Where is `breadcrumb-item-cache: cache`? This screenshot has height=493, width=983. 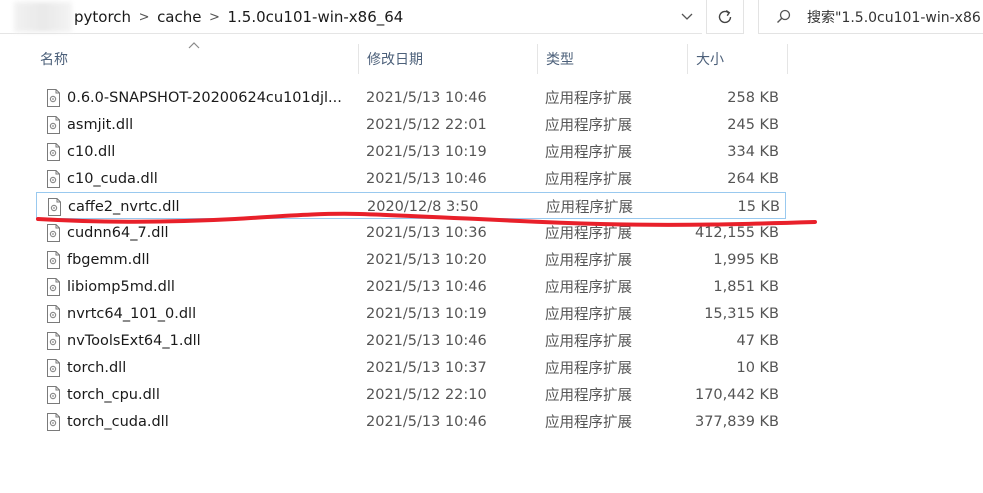 breadcrumb-item-cache: cache is located at coordinates (179, 17).